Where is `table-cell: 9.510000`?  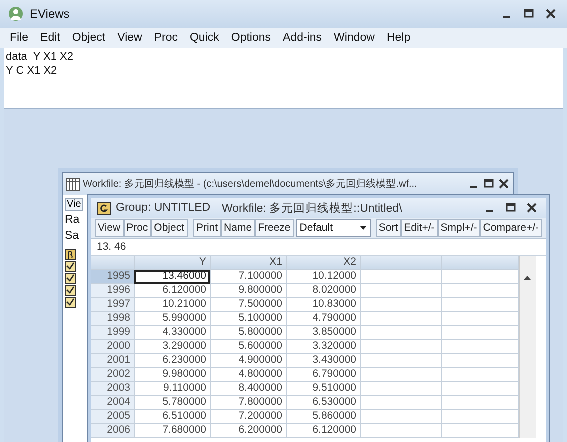
table-cell: 9.510000 is located at coordinates (323, 389).